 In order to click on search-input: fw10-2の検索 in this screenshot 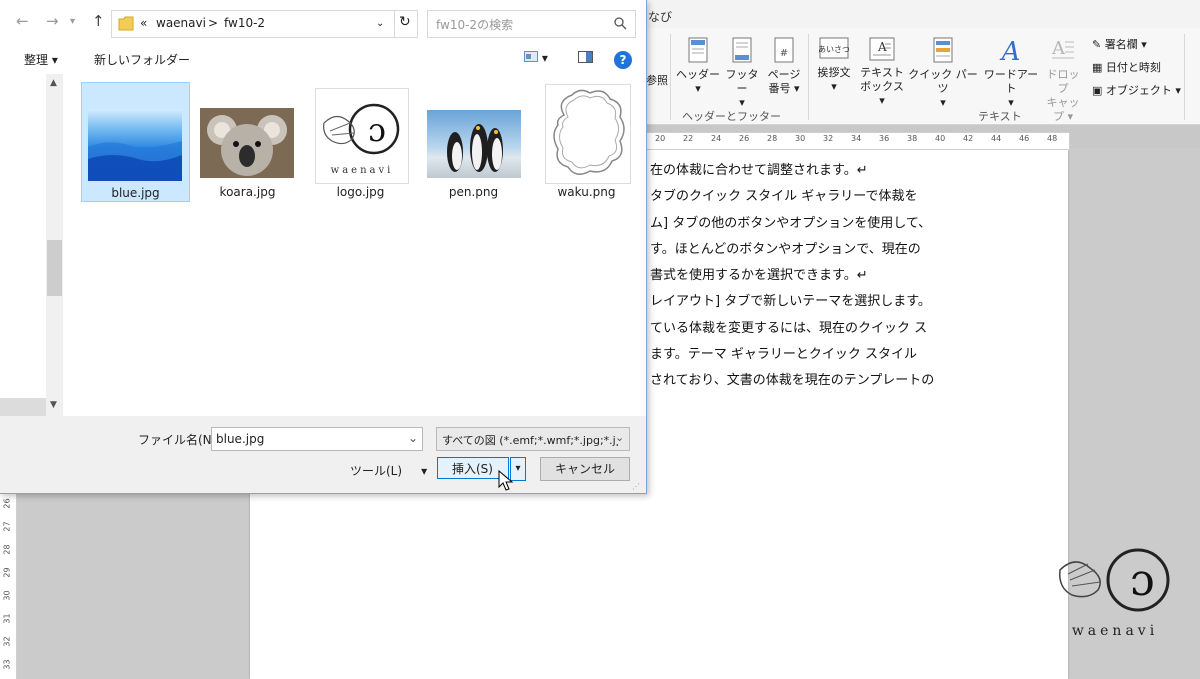, I will do `click(531, 24)`.